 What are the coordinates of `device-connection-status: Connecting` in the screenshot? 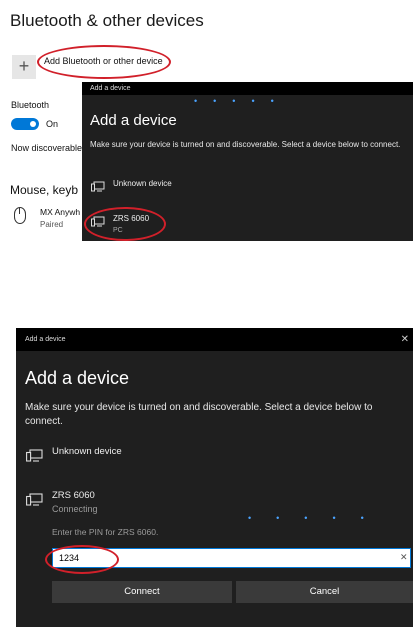 It's located at (75, 509).